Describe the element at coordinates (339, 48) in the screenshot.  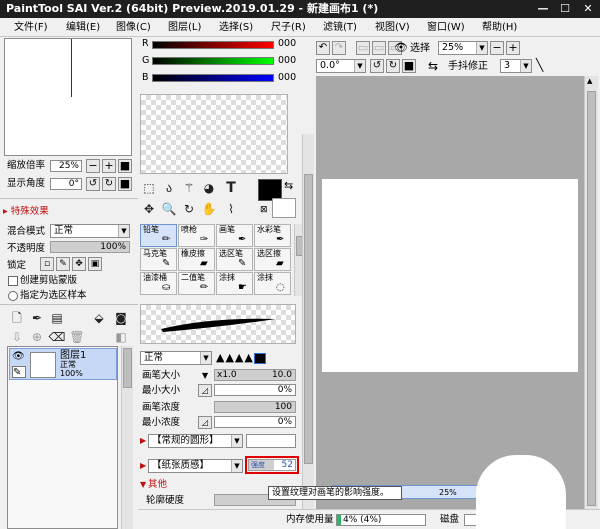
I see `redo-icon: ↷` at that location.